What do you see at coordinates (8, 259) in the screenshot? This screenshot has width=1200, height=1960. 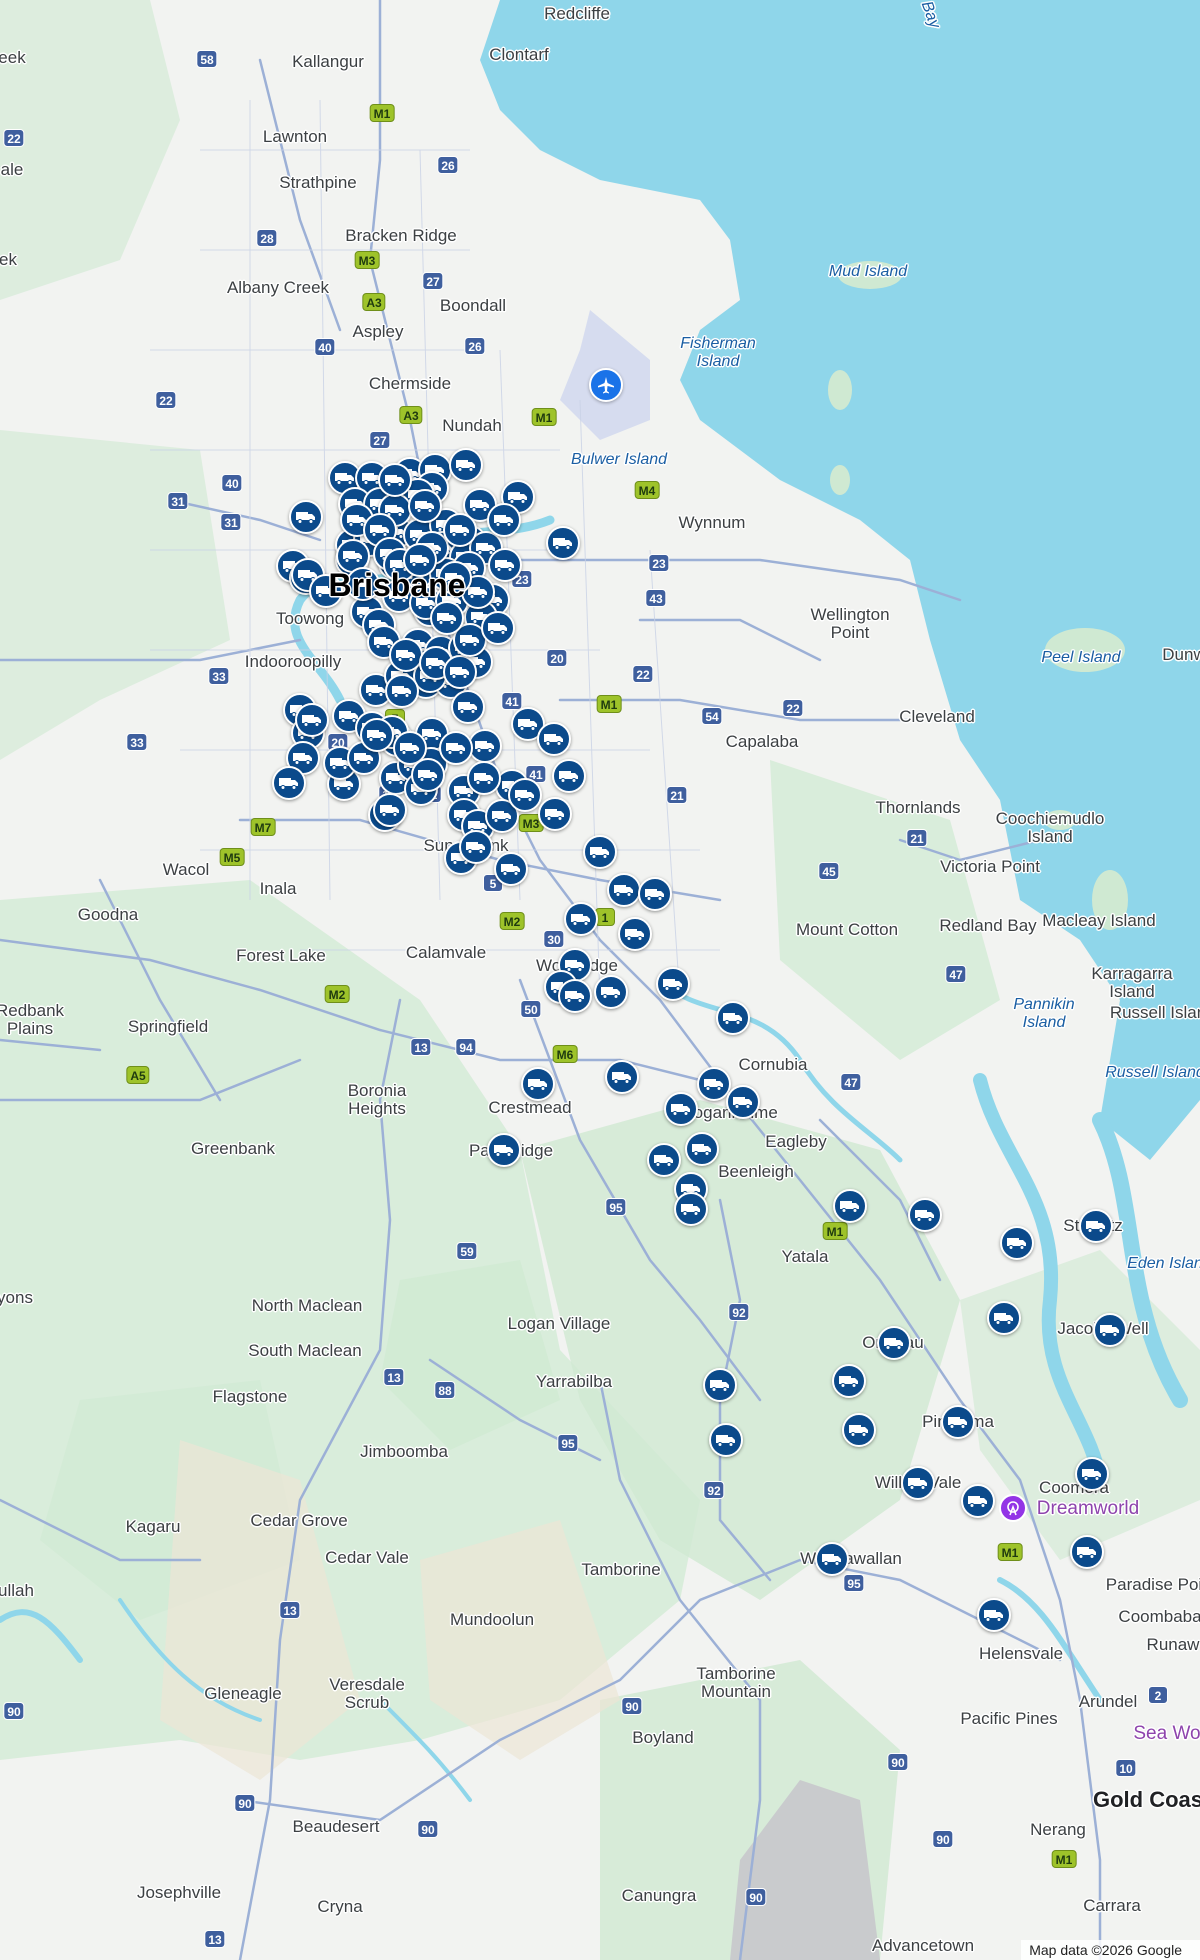 I see `place-label-edge-ek: ek` at bounding box center [8, 259].